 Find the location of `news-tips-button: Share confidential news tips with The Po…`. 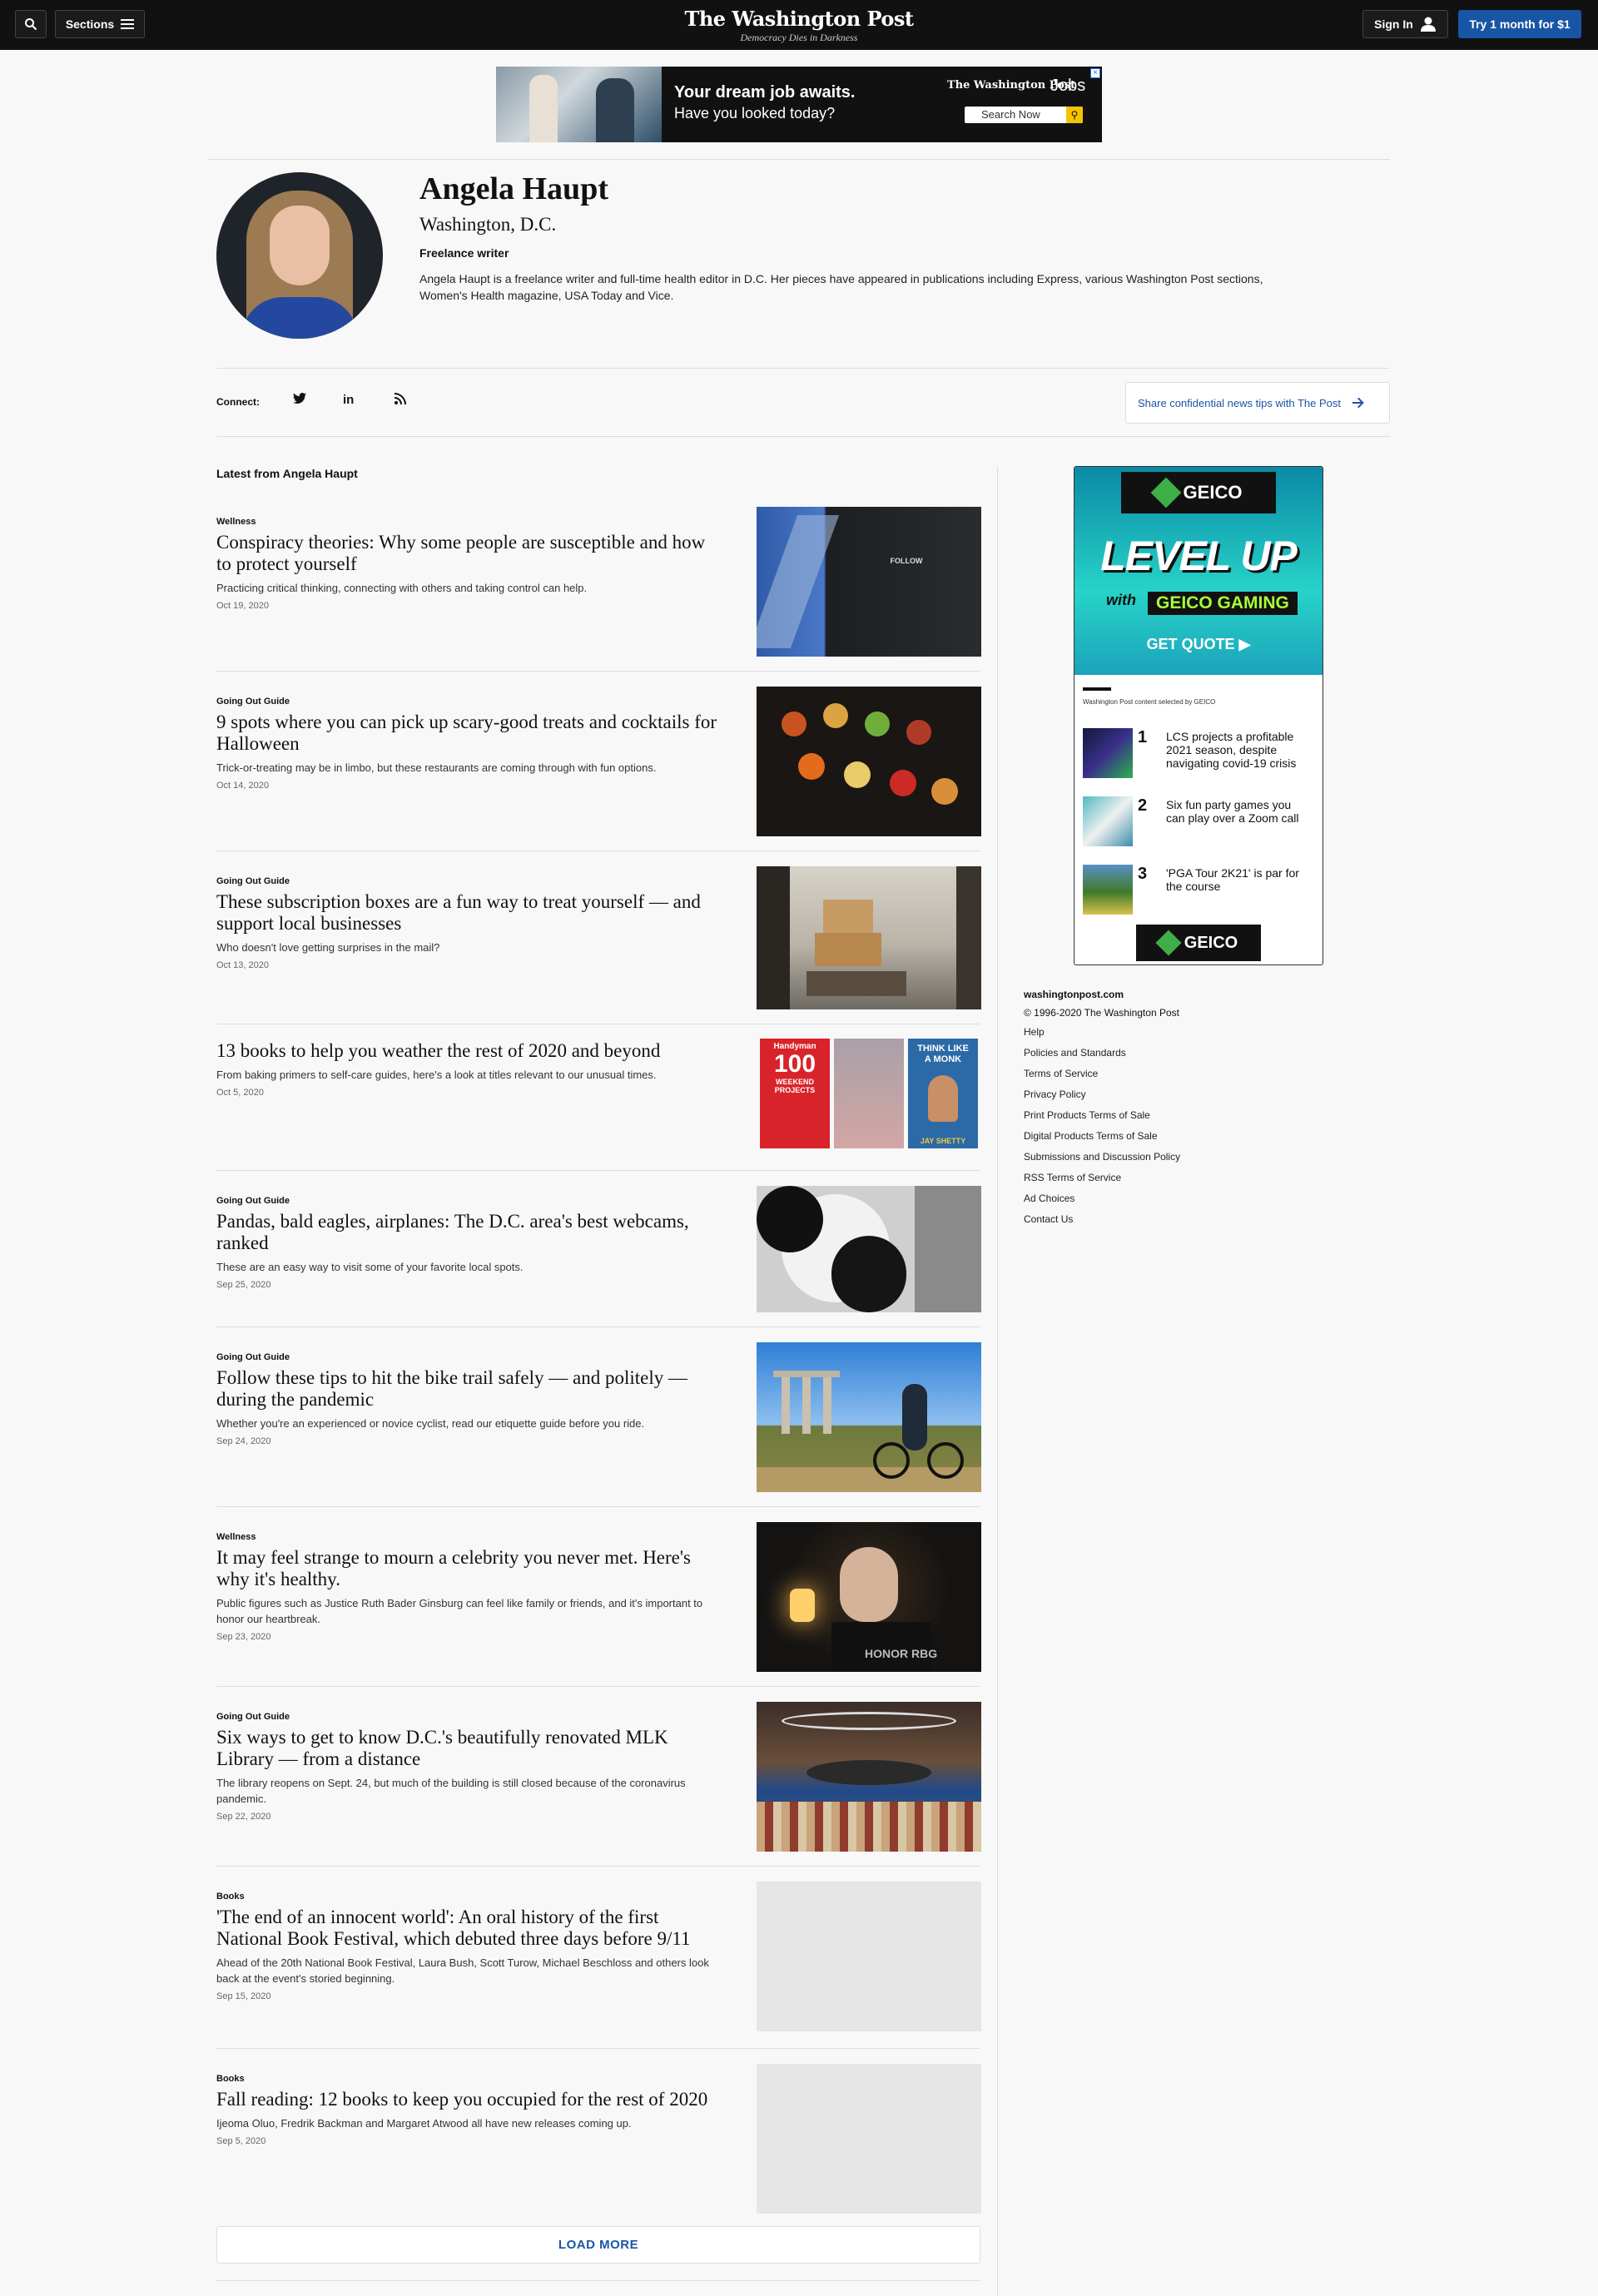

news-tips-button: Share confidential news tips with The Po… is located at coordinates (1257, 403).